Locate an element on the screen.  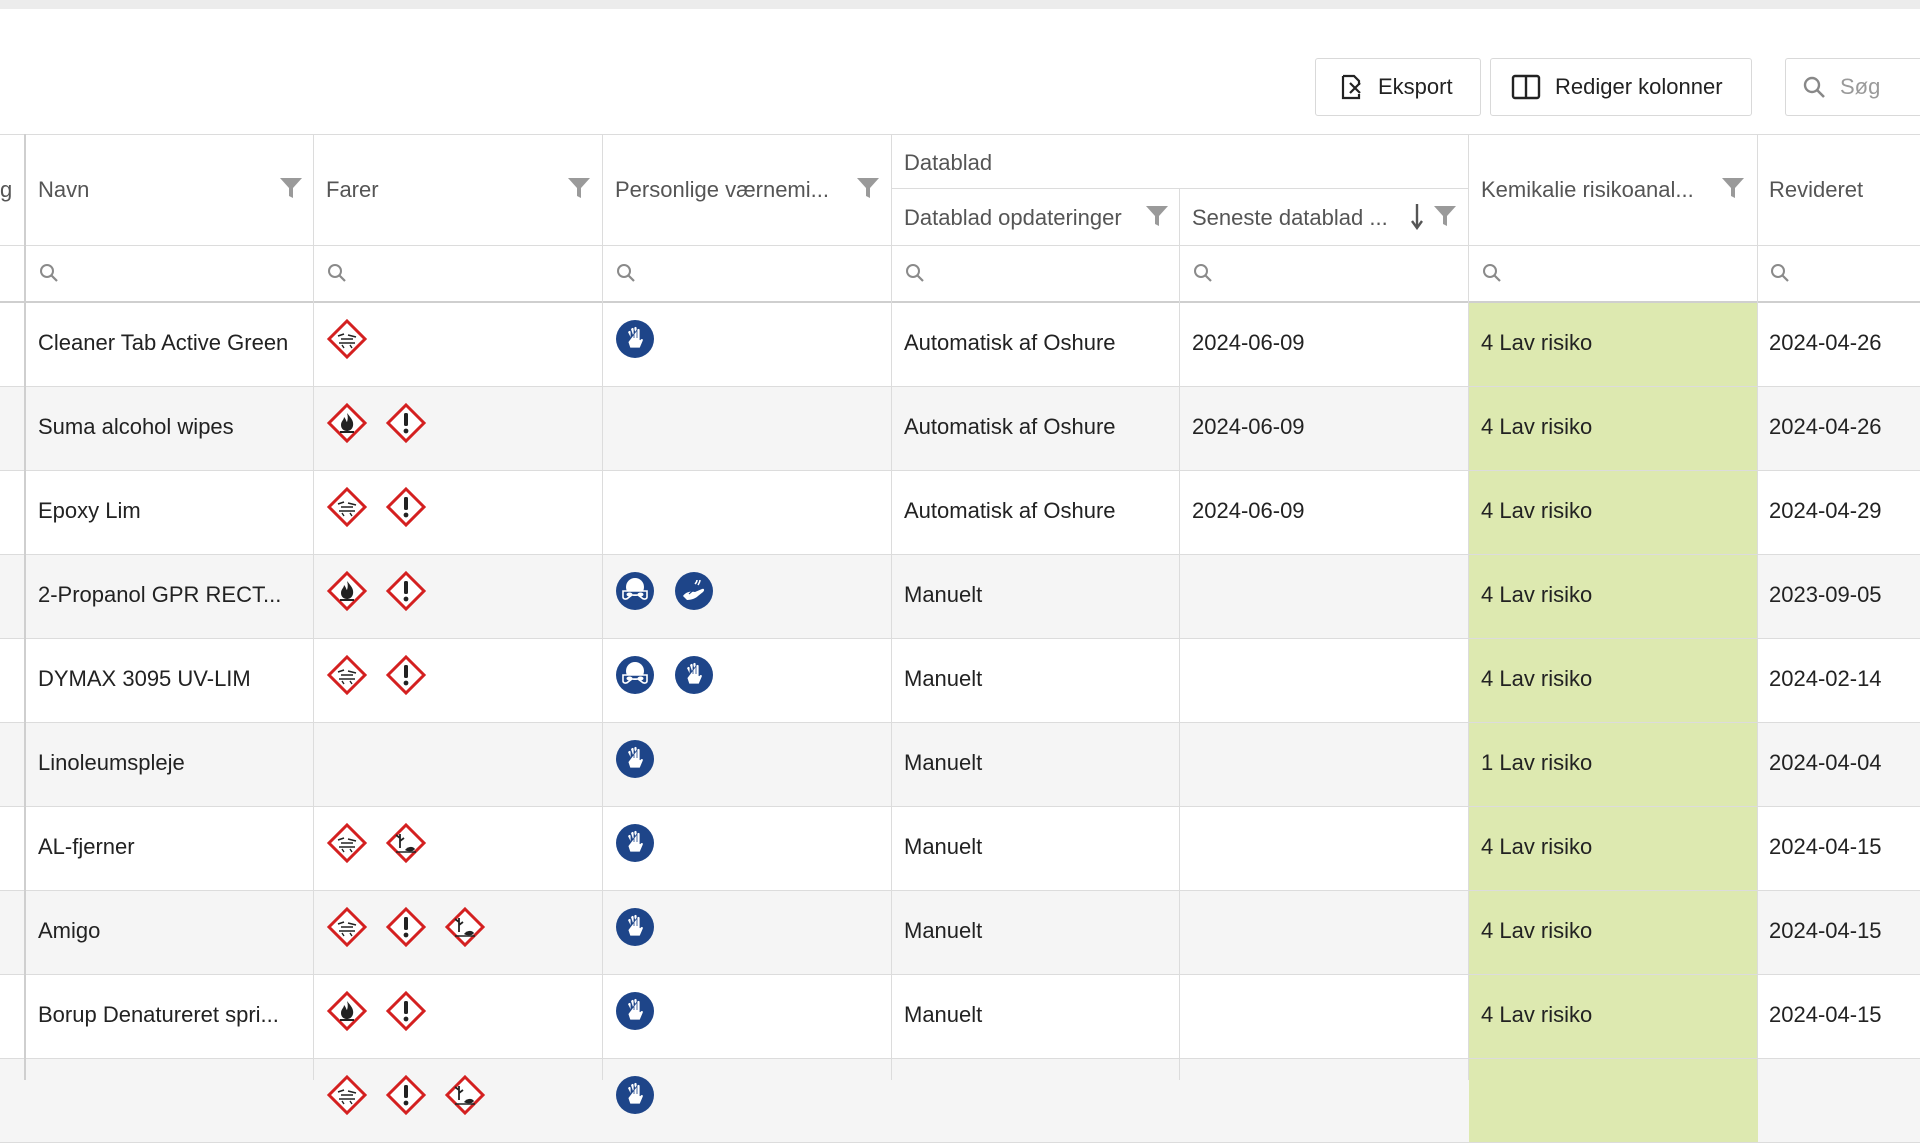
environment-icon is located at coordinates (465, 1095).